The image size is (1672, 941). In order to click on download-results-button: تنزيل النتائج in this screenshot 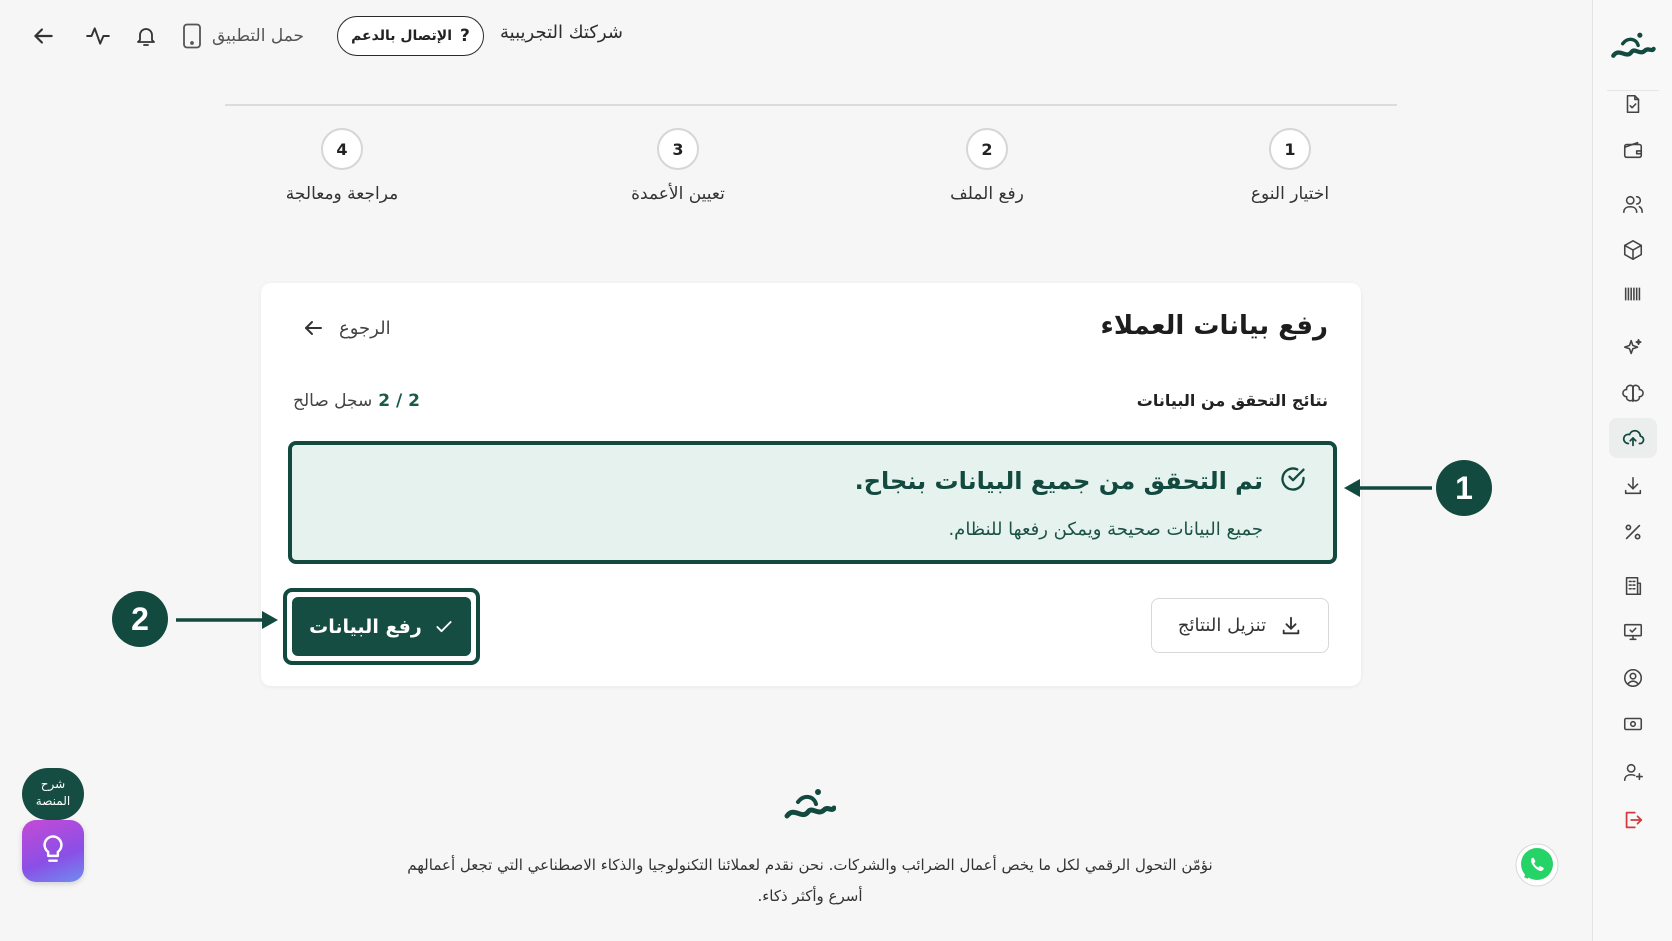, I will do `click(1240, 625)`.